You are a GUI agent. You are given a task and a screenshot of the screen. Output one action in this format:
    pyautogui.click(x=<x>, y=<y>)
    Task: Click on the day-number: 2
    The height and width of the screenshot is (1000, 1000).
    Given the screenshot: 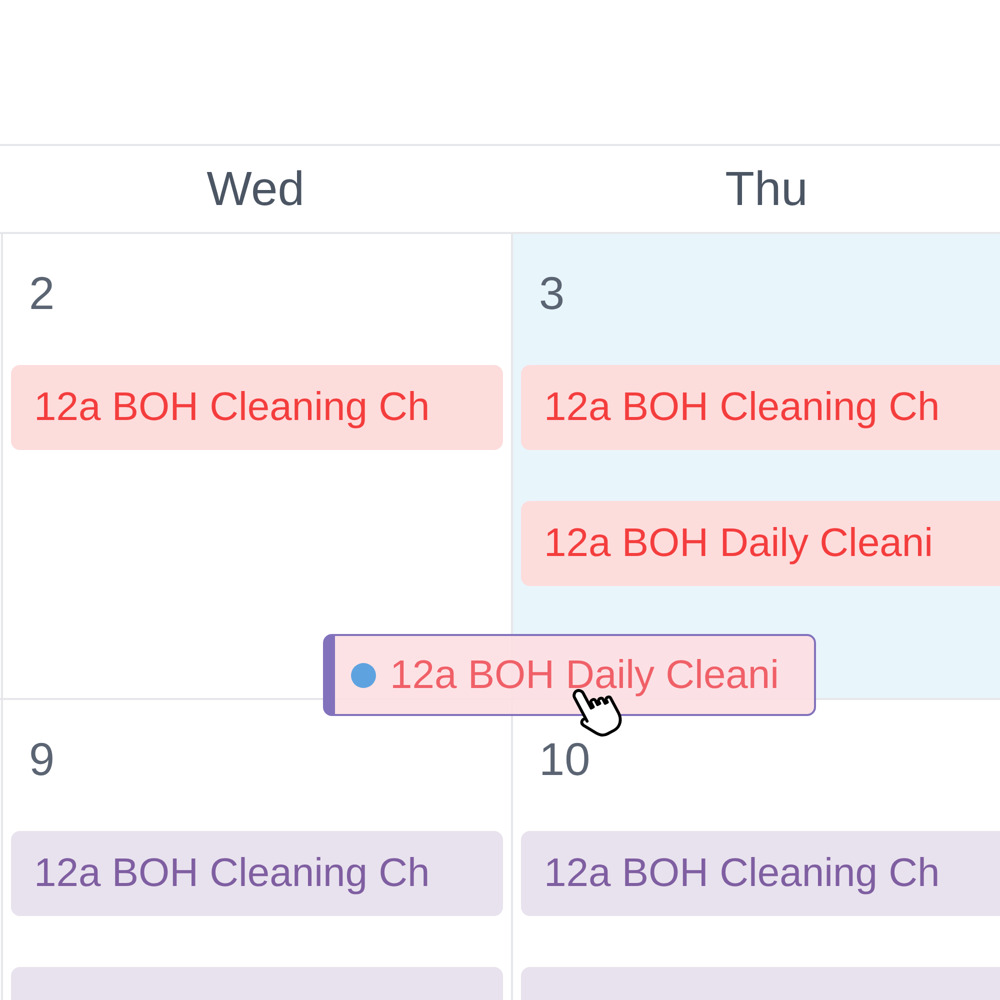 What is the action you would take?
    pyautogui.click(x=42, y=293)
    